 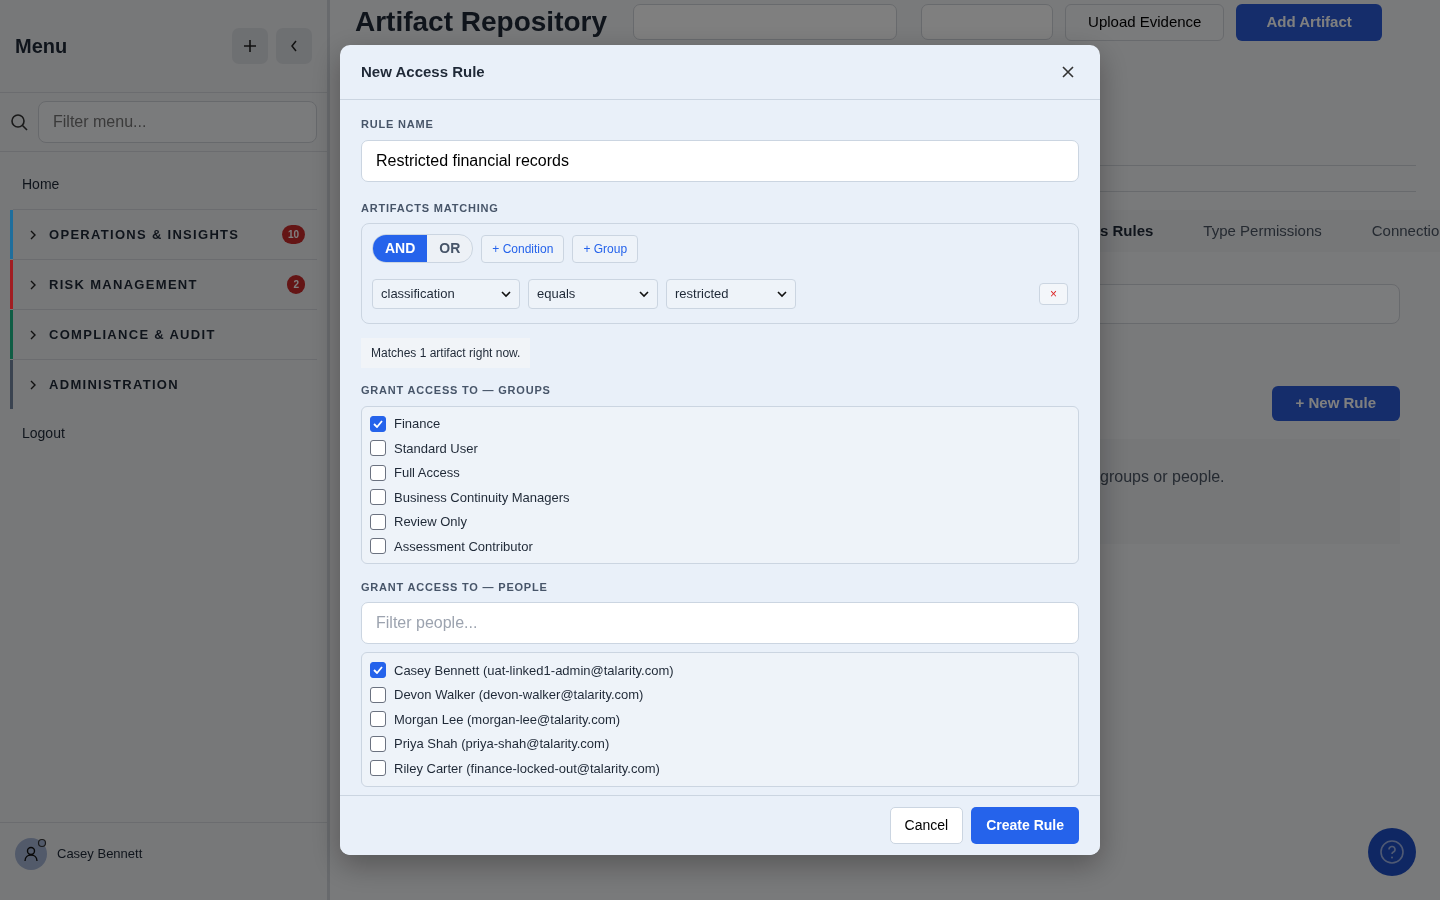 I want to click on sidebar-title: Menu, so click(x=41, y=46).